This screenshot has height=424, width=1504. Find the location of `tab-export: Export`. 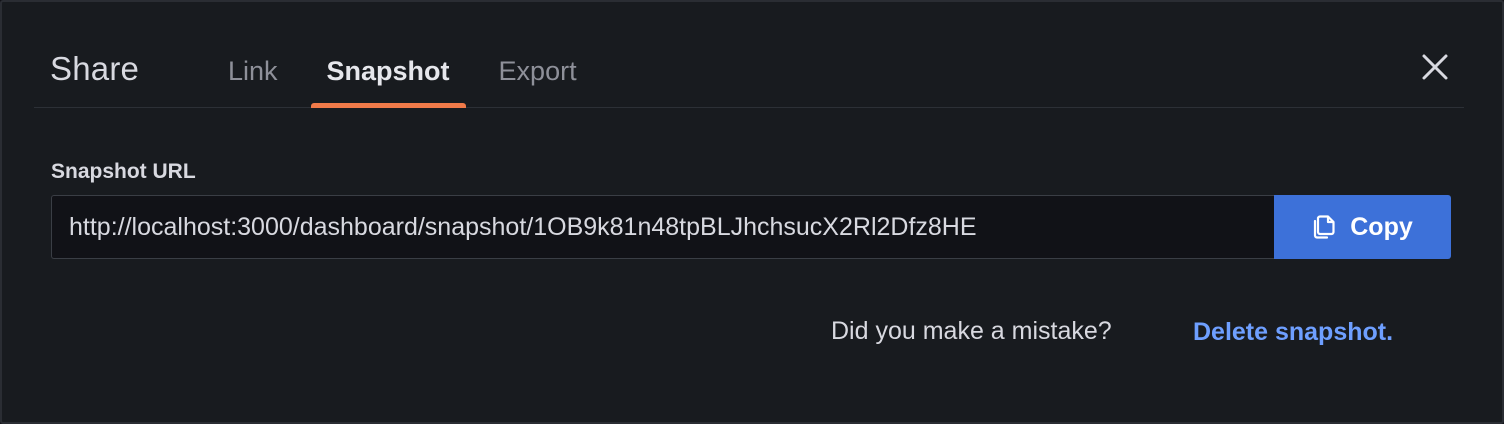

tab-export: Export is located at coordinates (538, 55).